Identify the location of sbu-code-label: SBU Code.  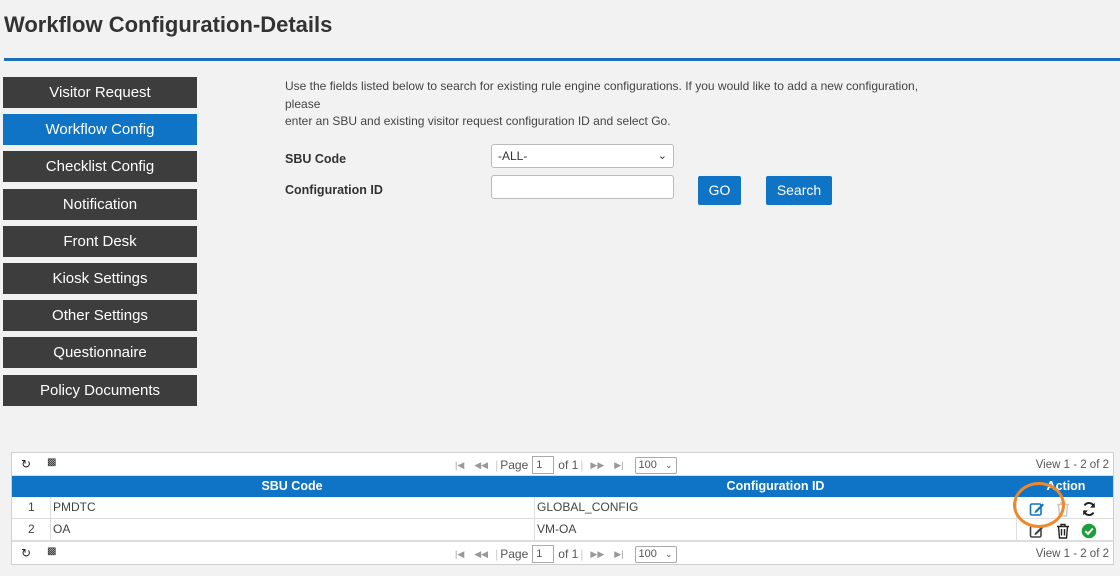
(316, 159).